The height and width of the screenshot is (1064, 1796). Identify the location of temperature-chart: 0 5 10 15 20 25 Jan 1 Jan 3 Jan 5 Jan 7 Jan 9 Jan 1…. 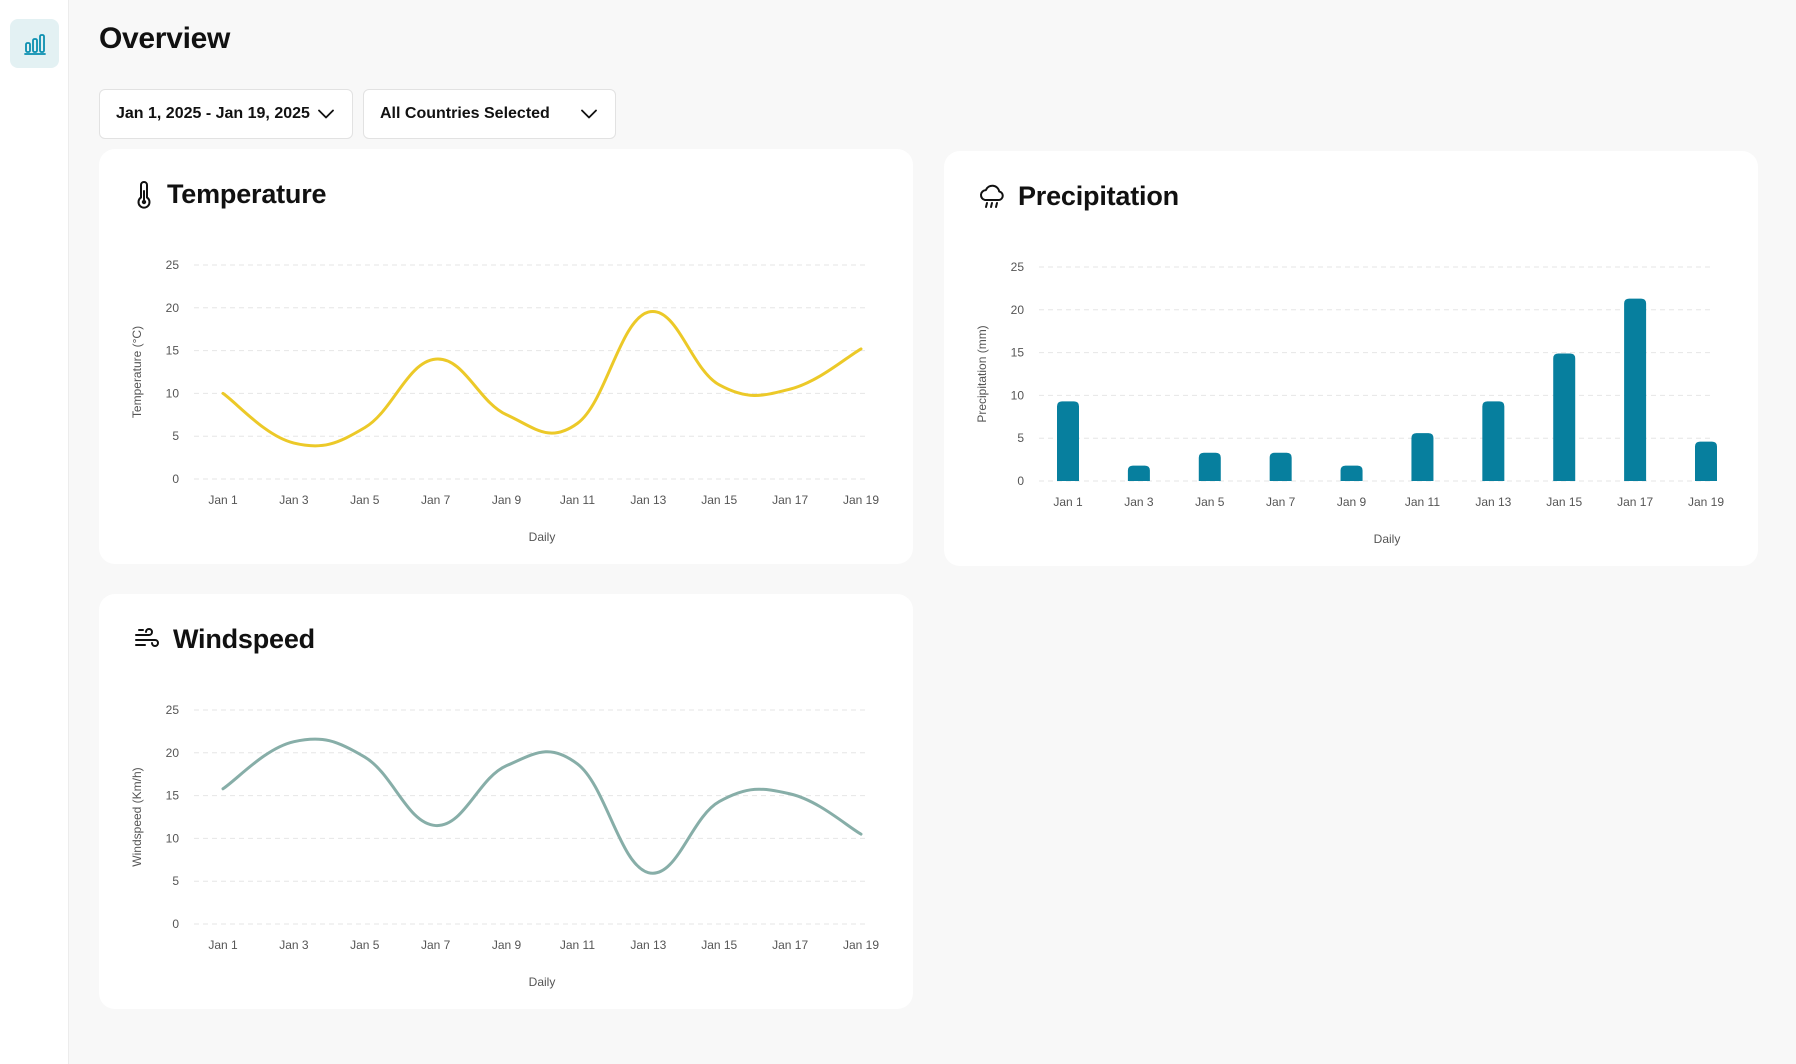
(504, 401).